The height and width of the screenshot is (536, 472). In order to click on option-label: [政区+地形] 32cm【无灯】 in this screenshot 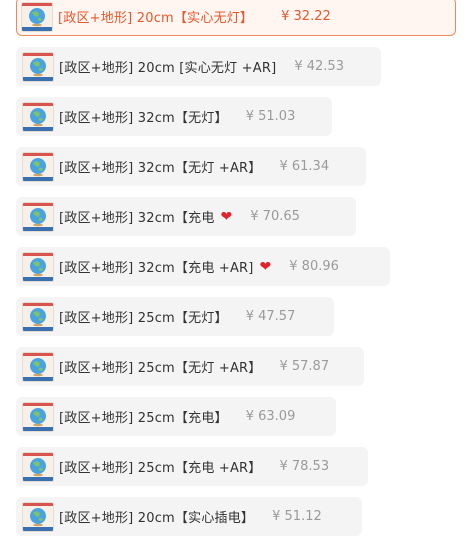, I will do `click(143, 118)`.